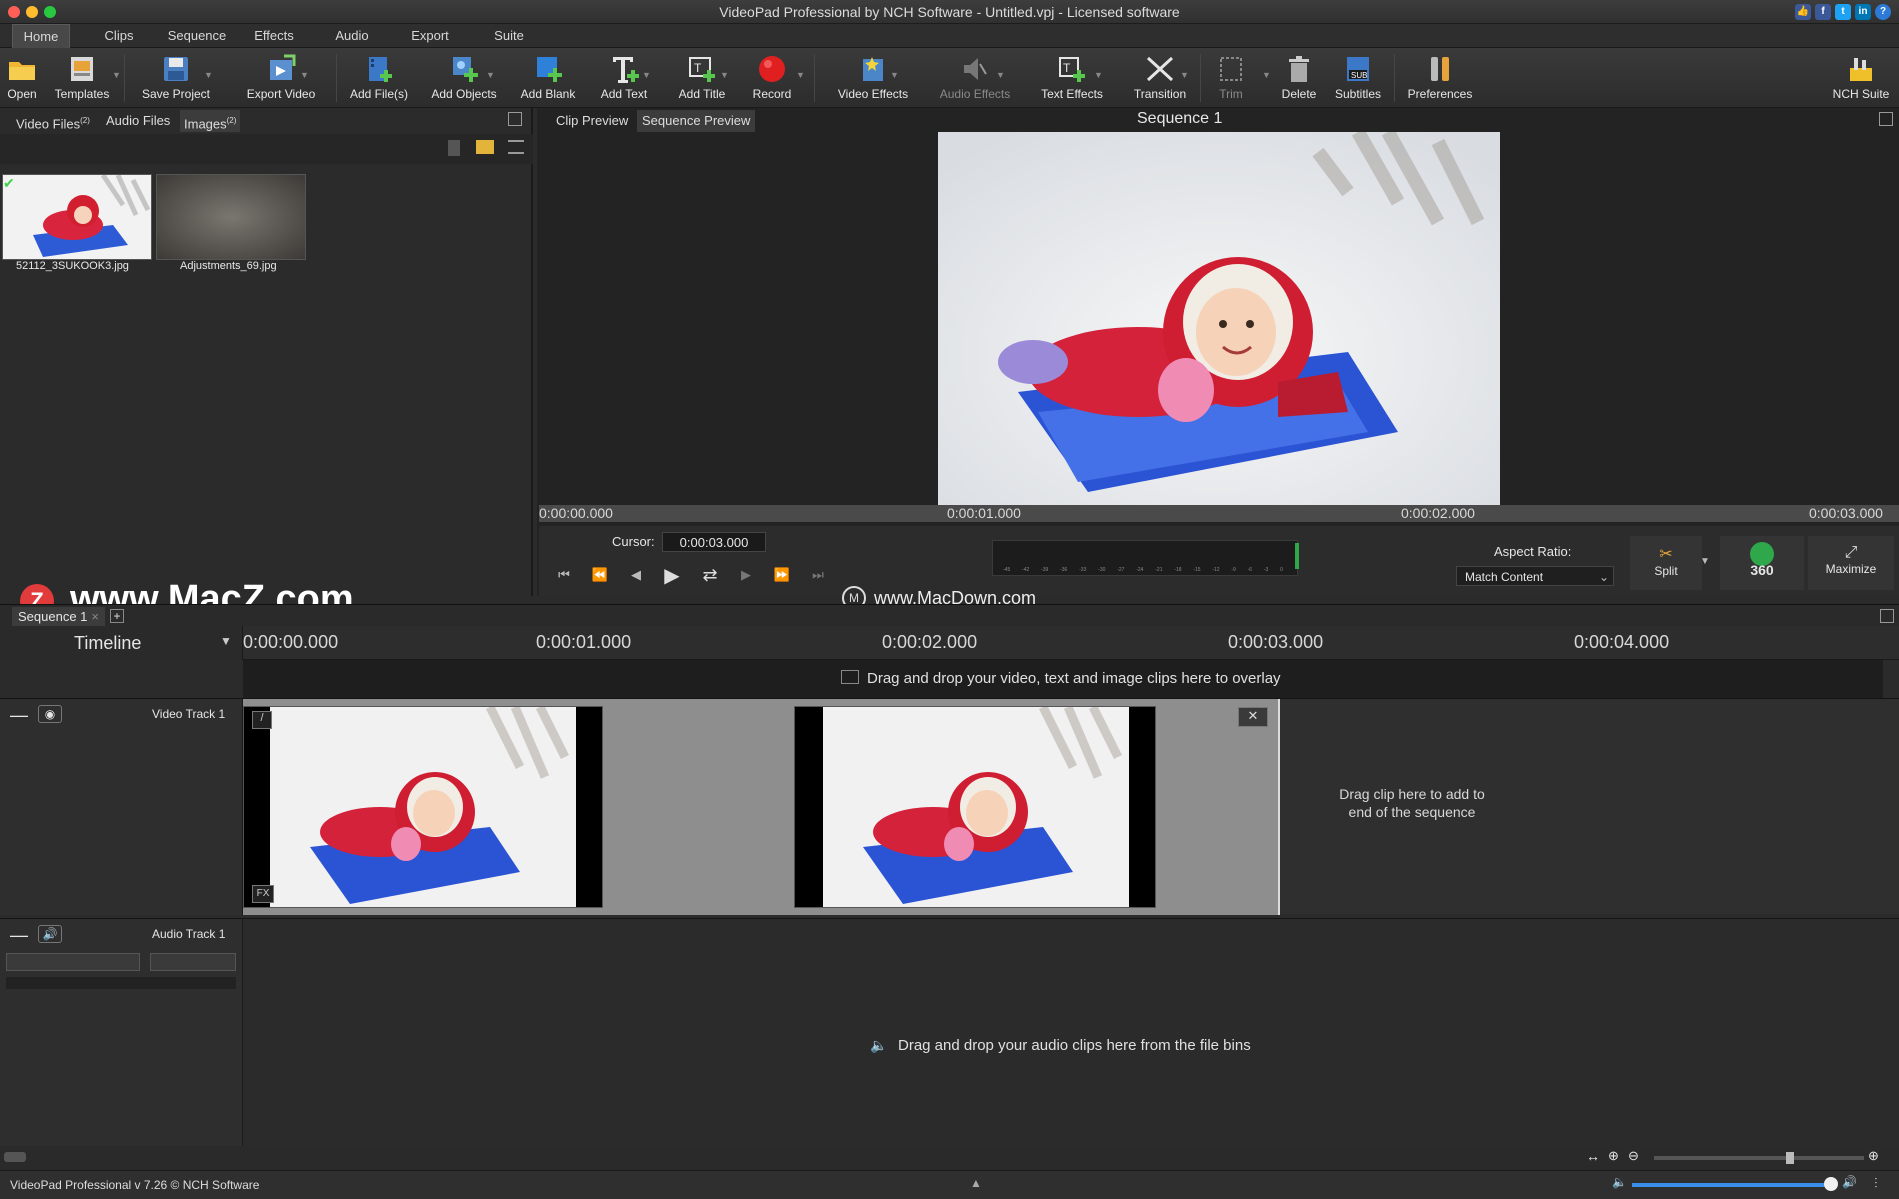  Describe the element at coordinates (1231, 78) in the screenshot. I see `trim-button: Trim` at that location.